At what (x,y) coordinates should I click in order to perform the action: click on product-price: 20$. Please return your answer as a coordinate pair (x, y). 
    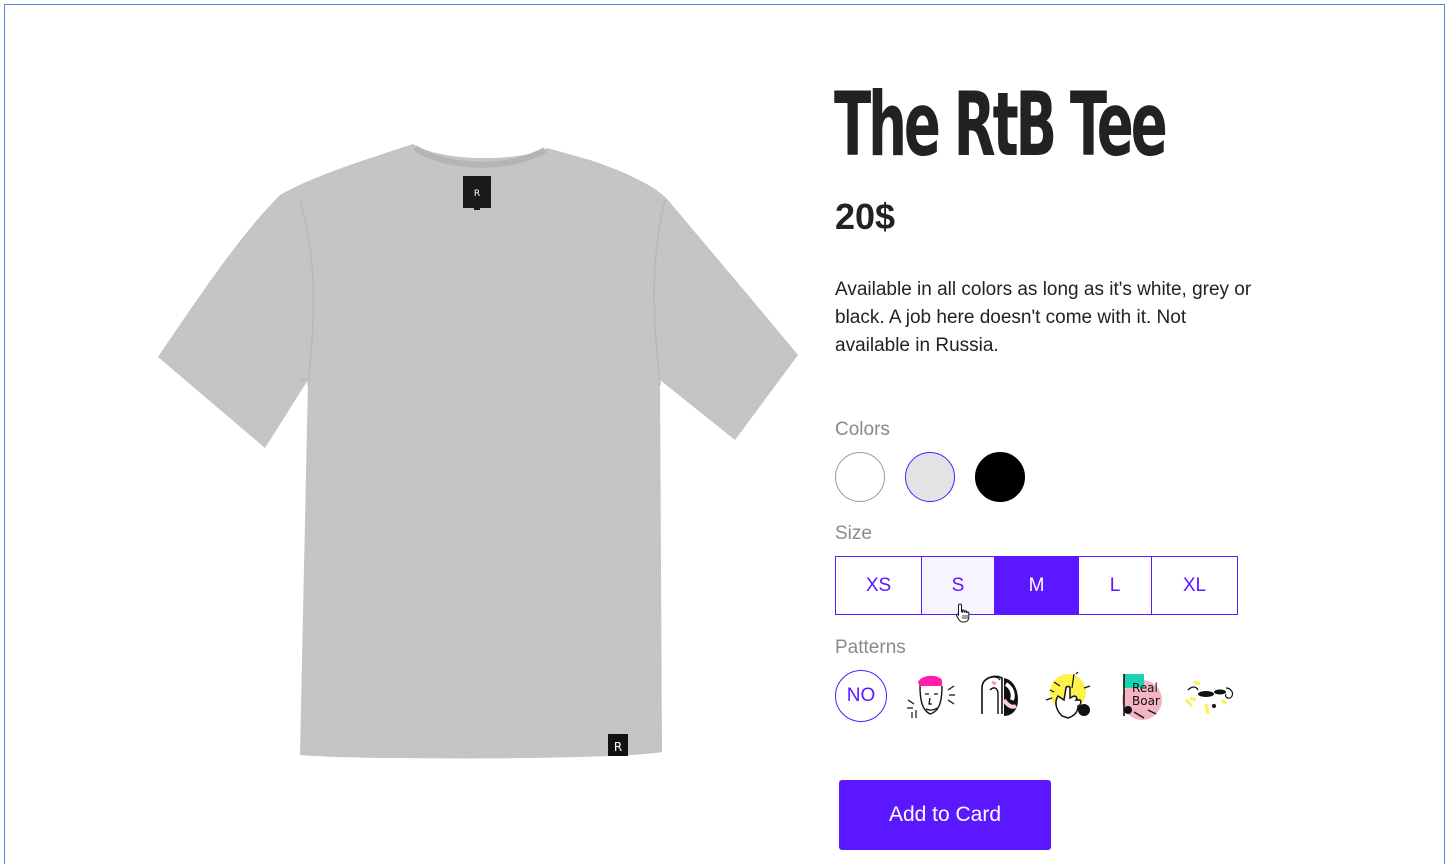
    Looking at the image, I should click on (865, 216).